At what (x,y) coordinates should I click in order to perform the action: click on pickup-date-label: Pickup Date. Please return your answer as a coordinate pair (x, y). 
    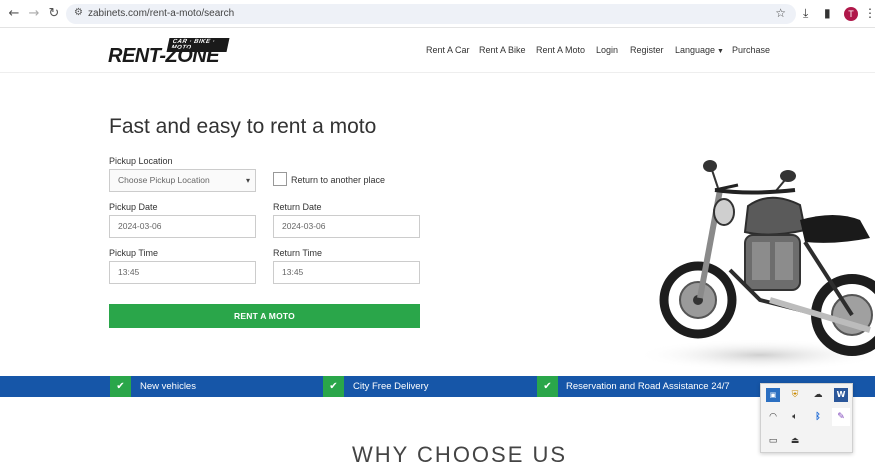
    Looking at the image, I should click on (133, 207).